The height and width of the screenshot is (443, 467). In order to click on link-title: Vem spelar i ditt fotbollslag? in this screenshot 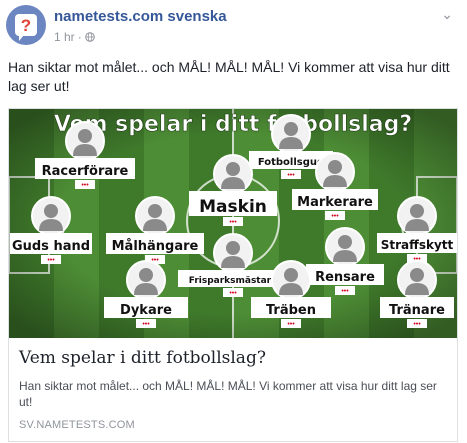, I will do `click(142, 358)`.